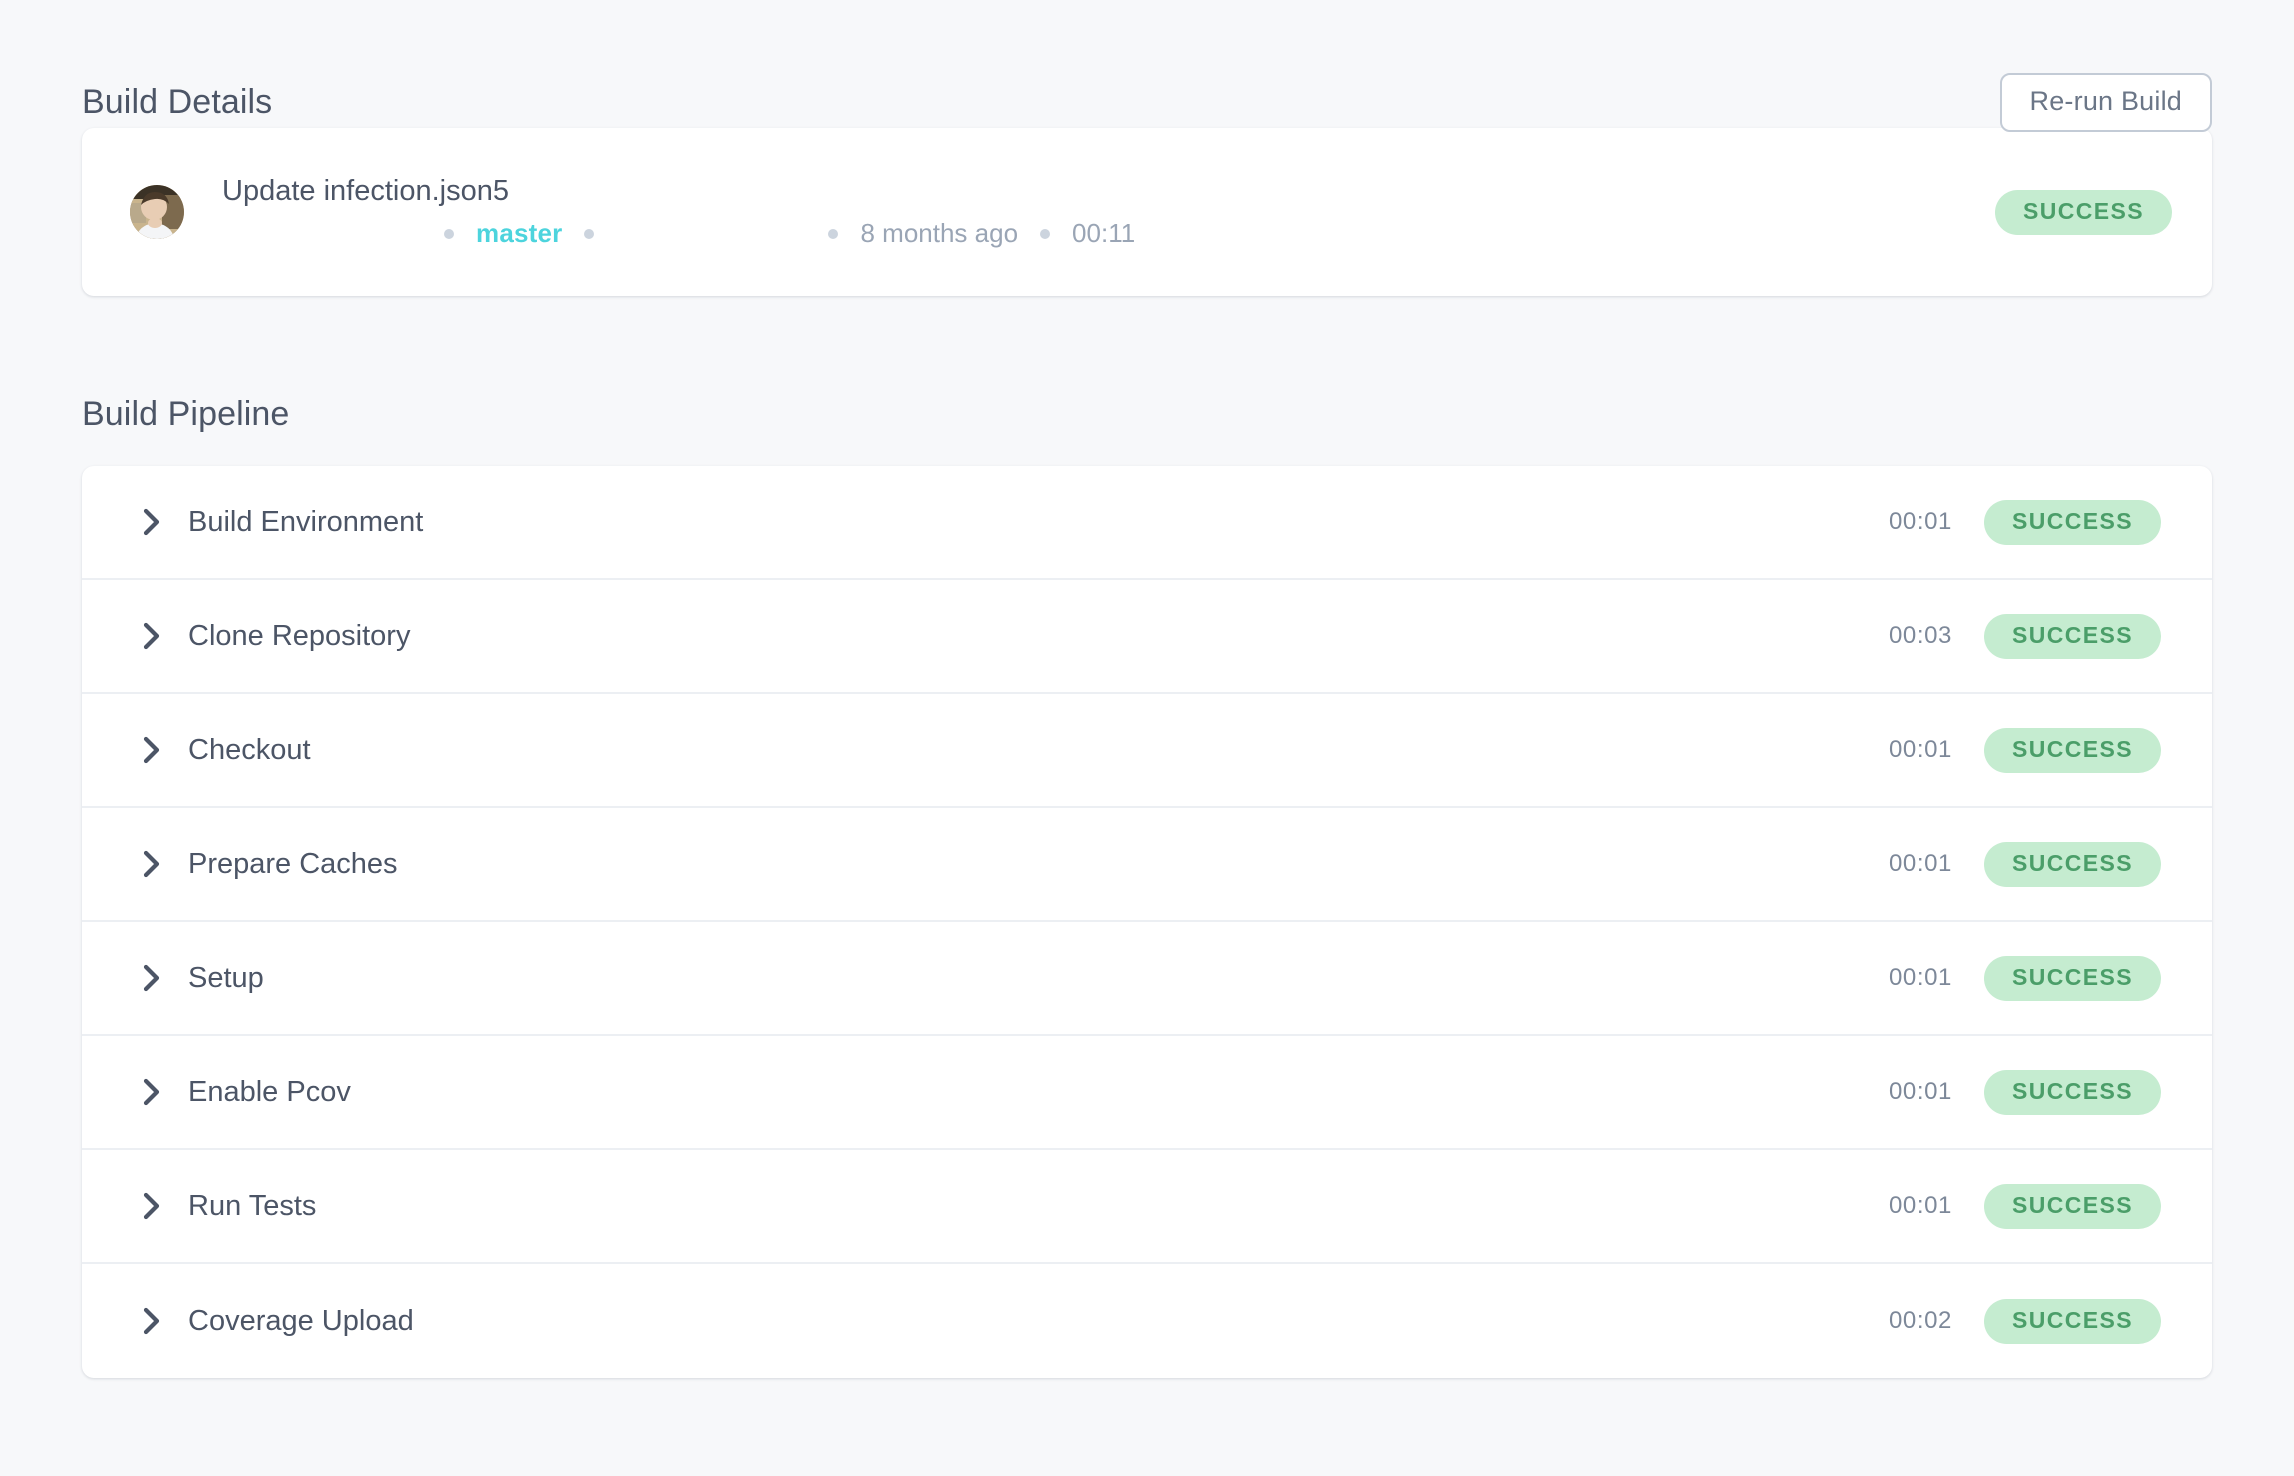  I want to click on build-pipeline-header: Build Pipeline, so click(1147, 414).